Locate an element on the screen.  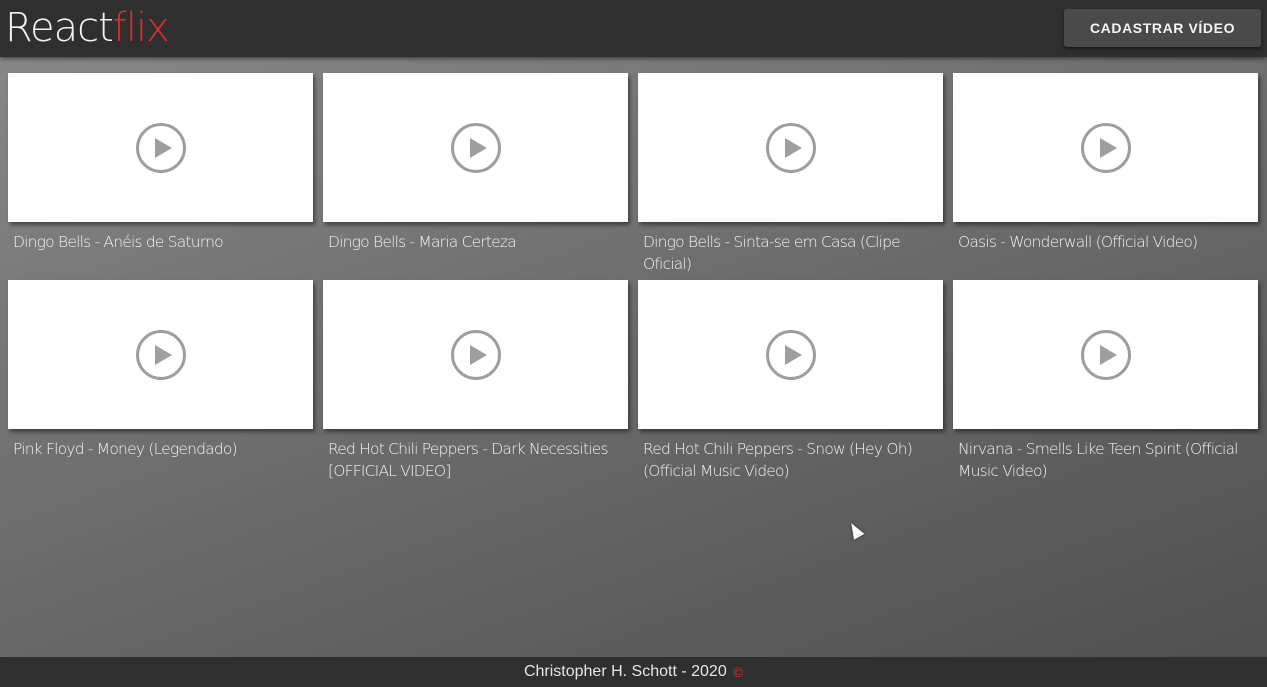
video-card: Pink Floyd - Money (Legendado) is located at coordinates (160, 383).